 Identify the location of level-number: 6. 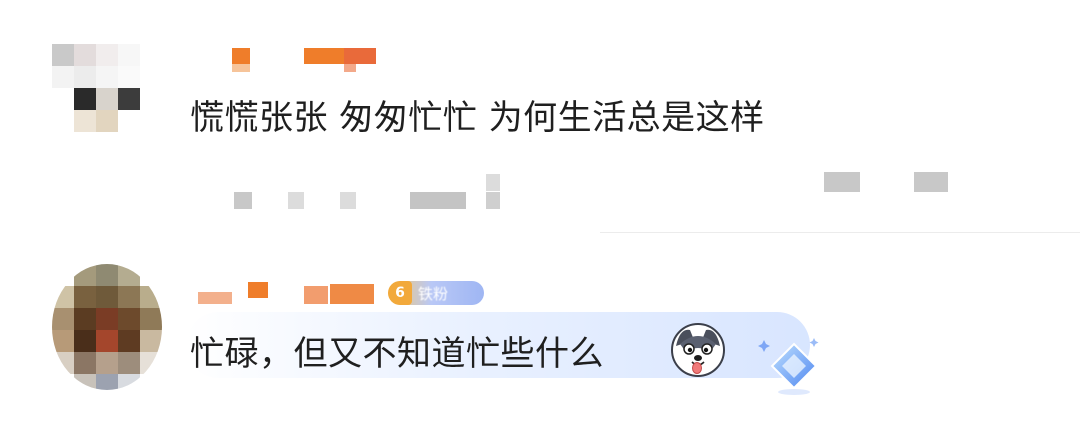
(400, 293).